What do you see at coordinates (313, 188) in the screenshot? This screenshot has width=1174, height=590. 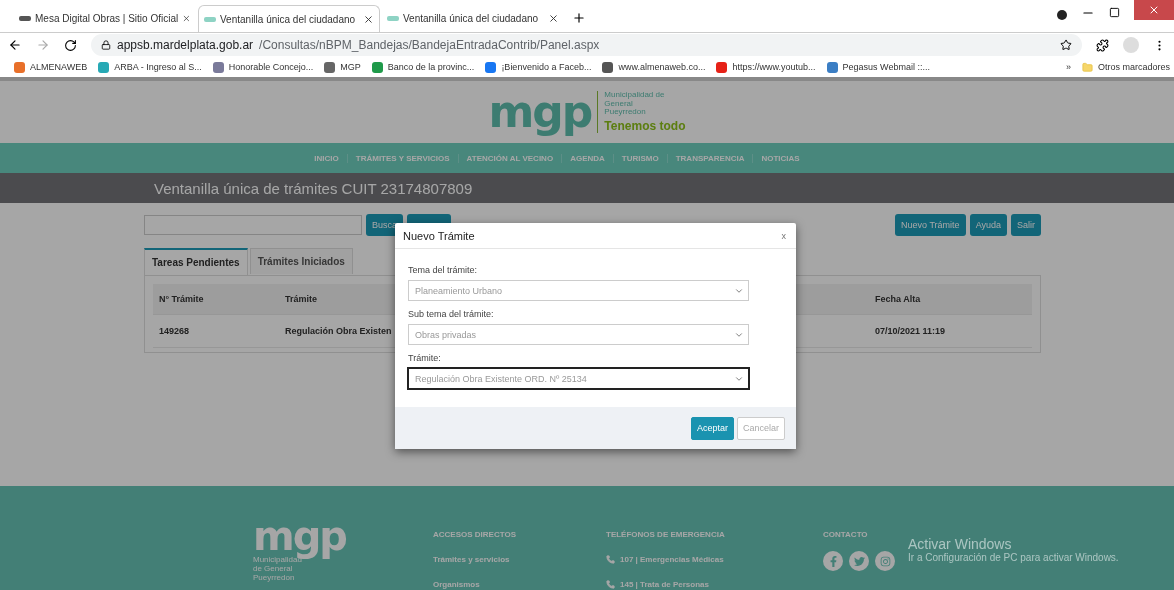 I see `page-title: Ventanilla única de trámites CUIT 23174807809` at bounding box center [313, 188].